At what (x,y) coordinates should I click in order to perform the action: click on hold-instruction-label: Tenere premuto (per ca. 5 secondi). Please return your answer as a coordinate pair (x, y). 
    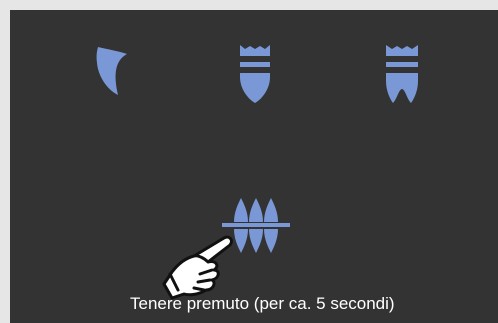
    Looking at the image, I should click on (262, 303).